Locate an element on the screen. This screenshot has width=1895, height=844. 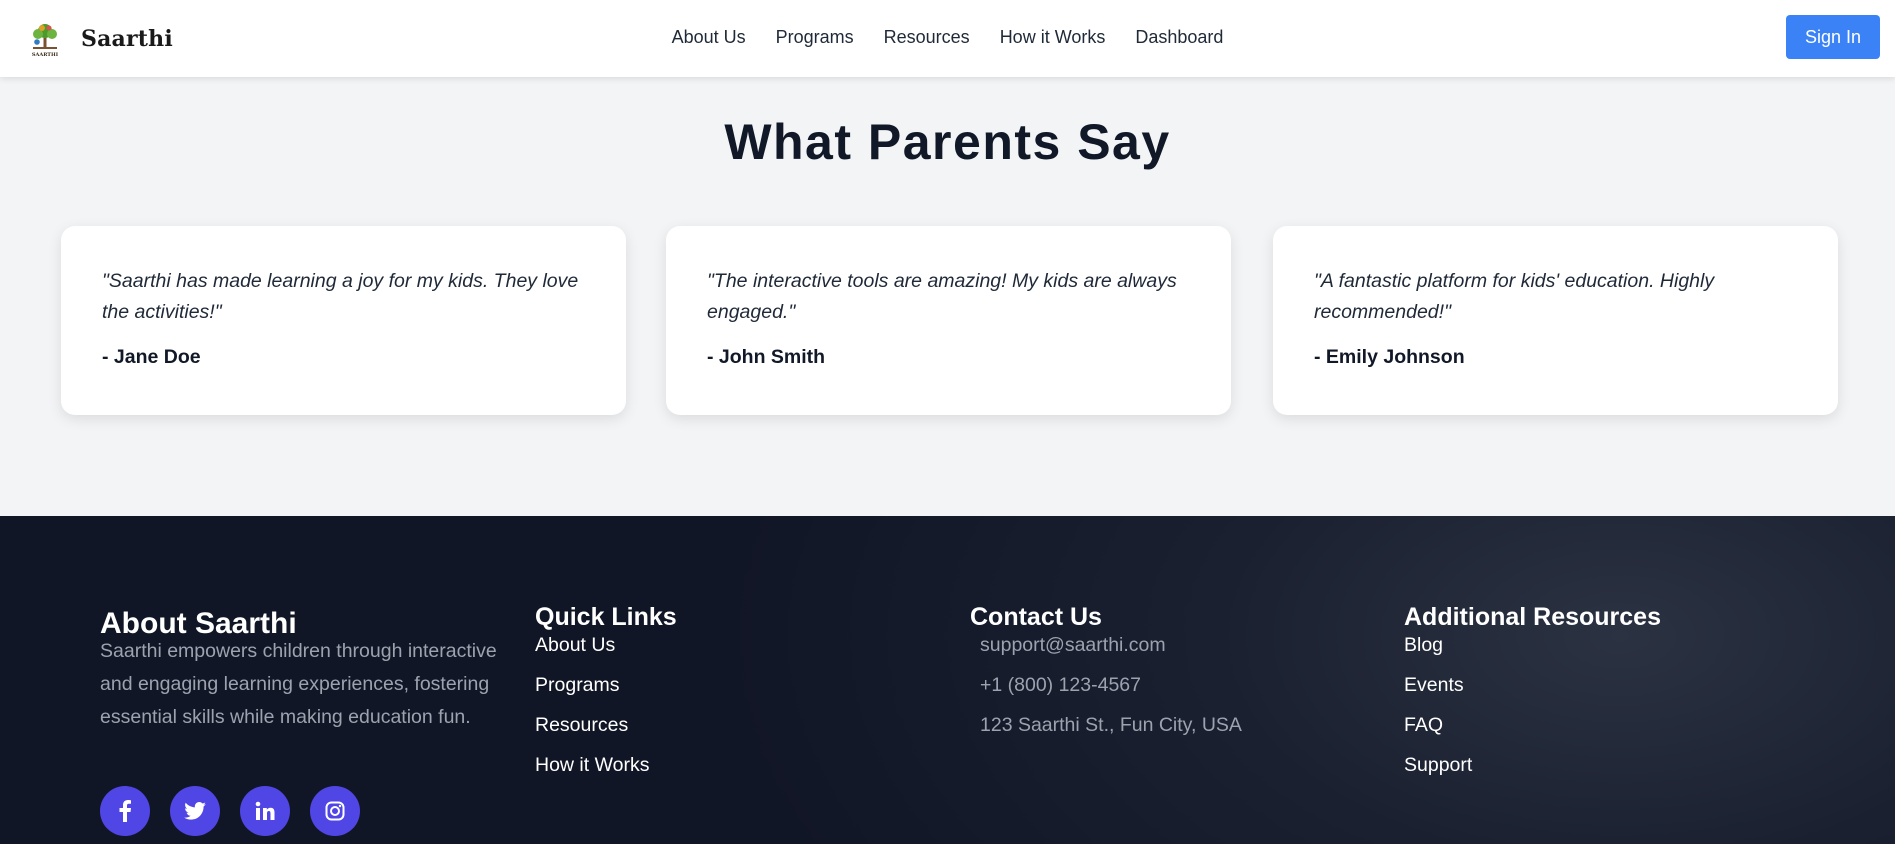
nav-dashboard: Dashboard is located at coordinates (1179, 37).